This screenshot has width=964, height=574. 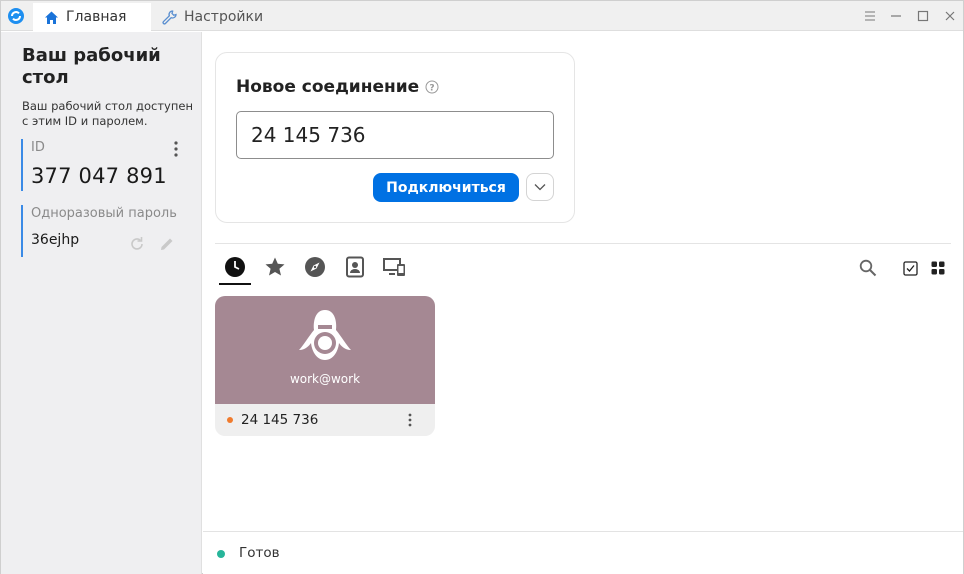 I want to click on search-button, so click(x=868, y=268).